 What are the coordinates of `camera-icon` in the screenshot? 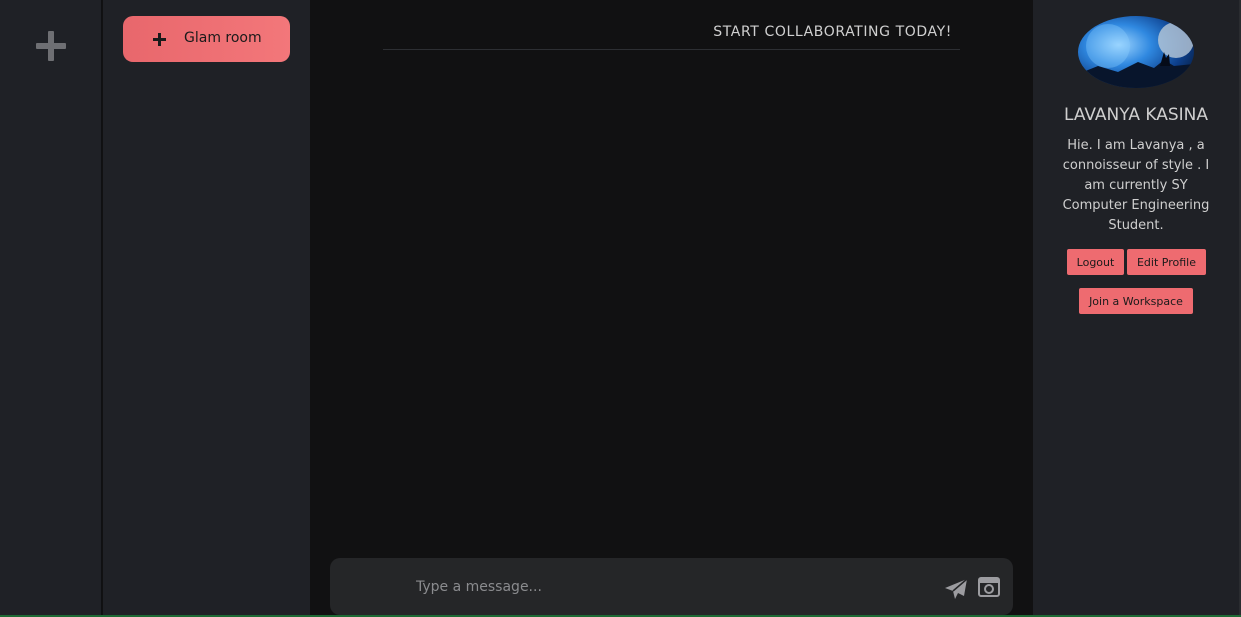 It's located at (989, 587).